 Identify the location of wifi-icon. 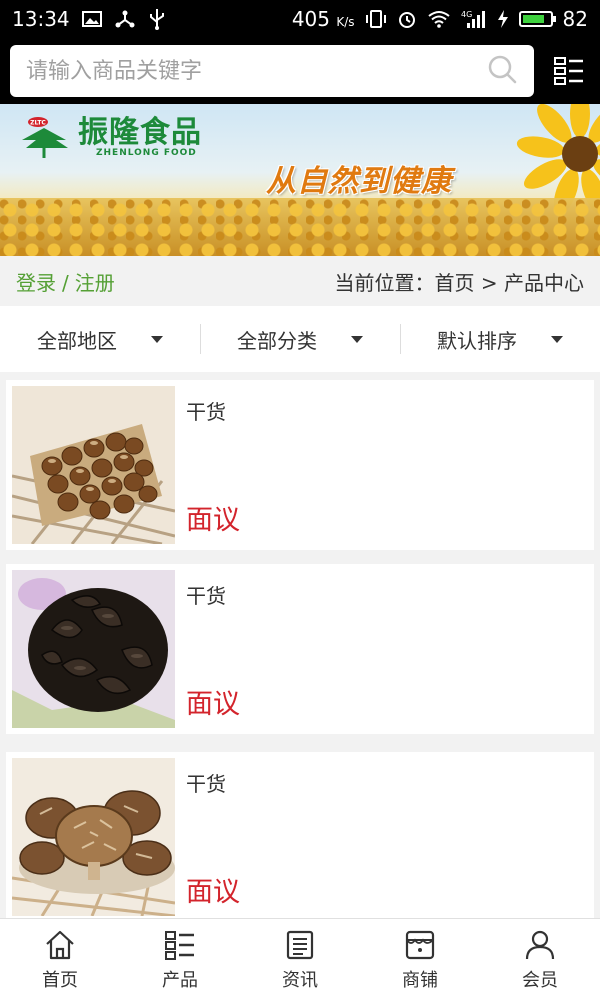
(439, 19).